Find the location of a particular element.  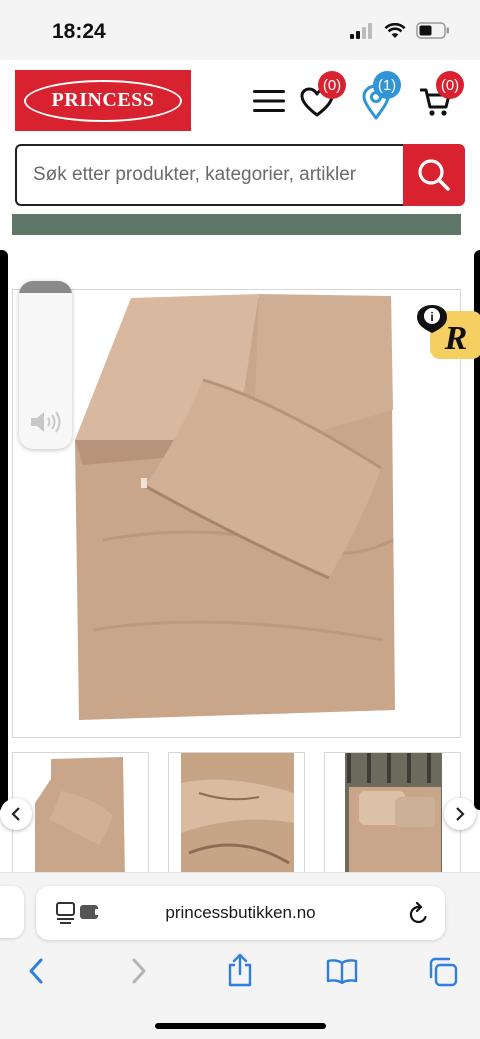

search-bar is located at coordinates (240, 175).